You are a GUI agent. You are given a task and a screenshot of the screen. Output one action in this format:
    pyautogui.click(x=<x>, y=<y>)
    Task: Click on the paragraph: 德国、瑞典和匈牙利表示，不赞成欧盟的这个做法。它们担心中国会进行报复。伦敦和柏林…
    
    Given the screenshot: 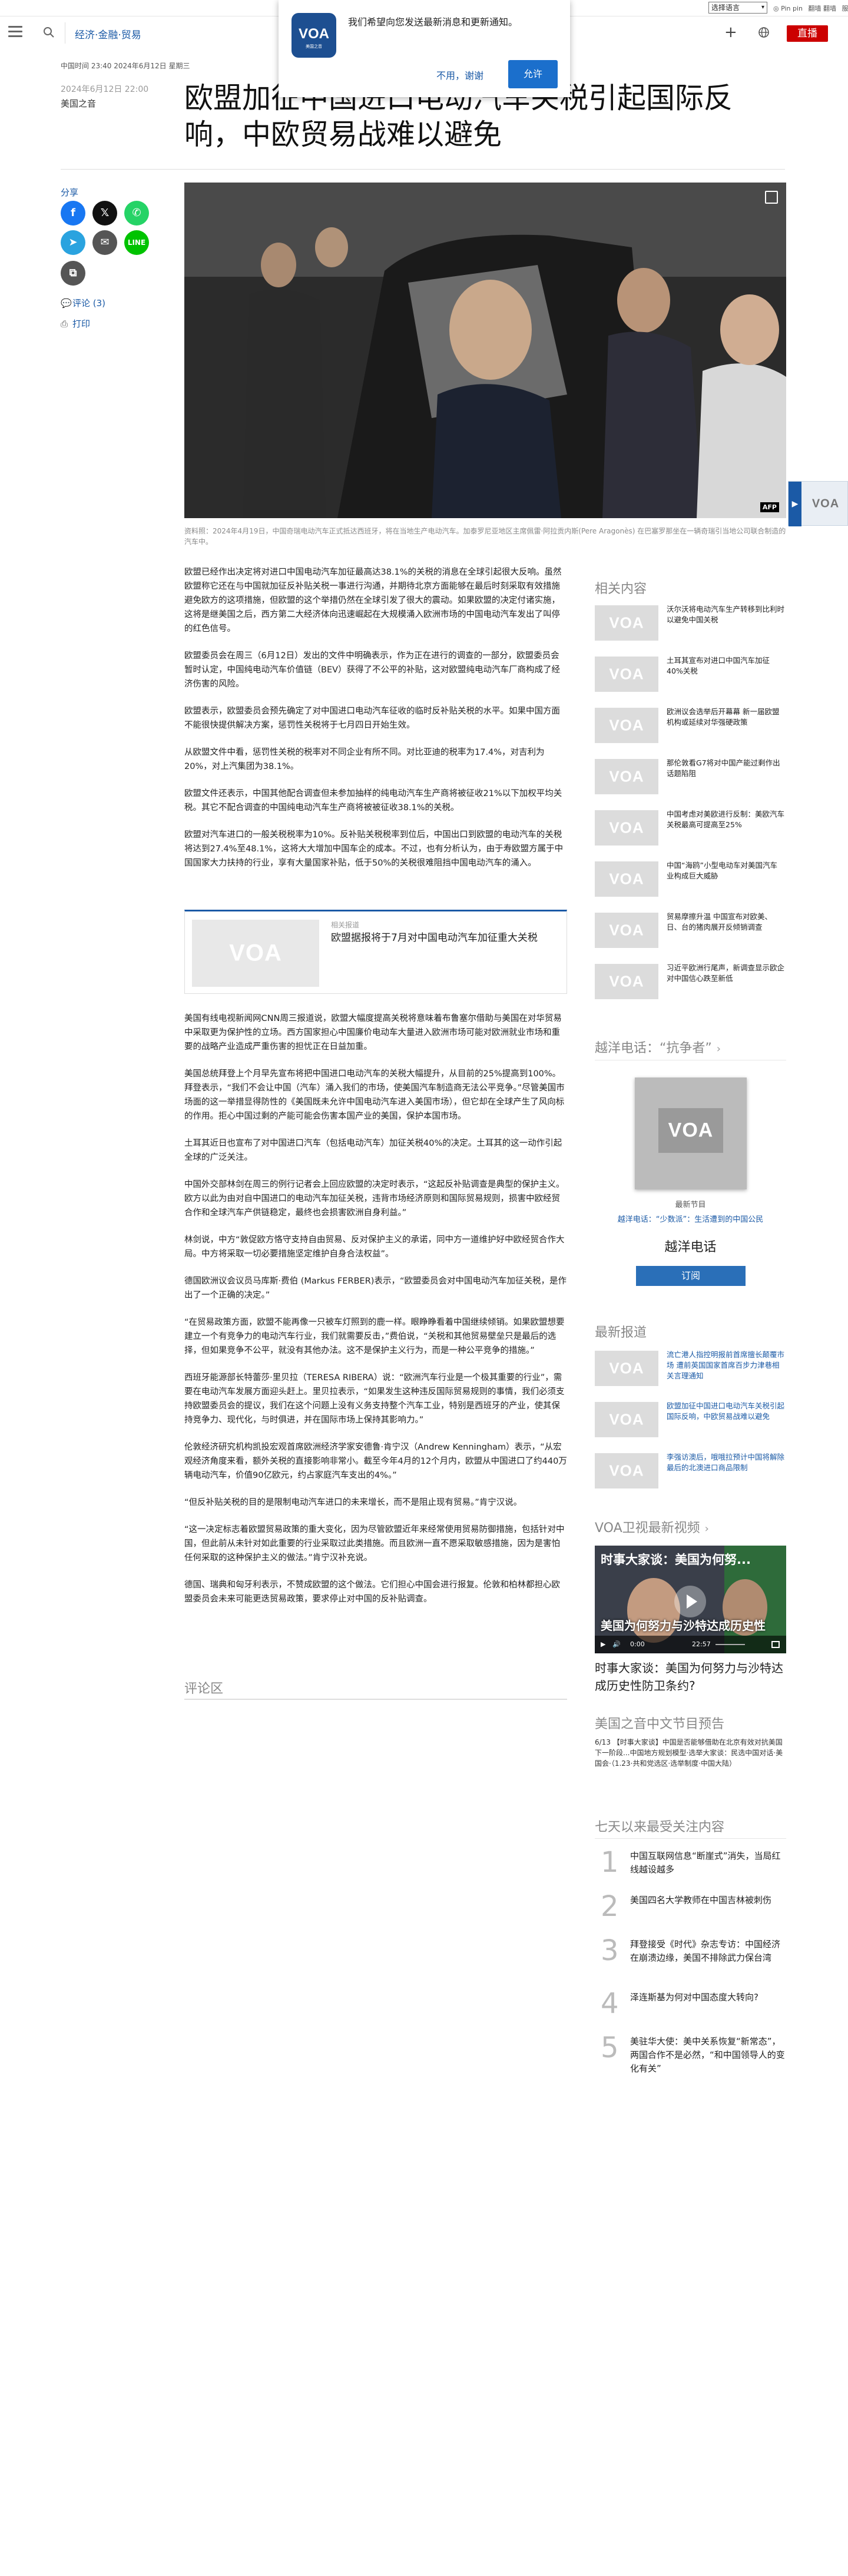 What is the action you would take?
    pyautogui.click(x=372, y=1592)
    